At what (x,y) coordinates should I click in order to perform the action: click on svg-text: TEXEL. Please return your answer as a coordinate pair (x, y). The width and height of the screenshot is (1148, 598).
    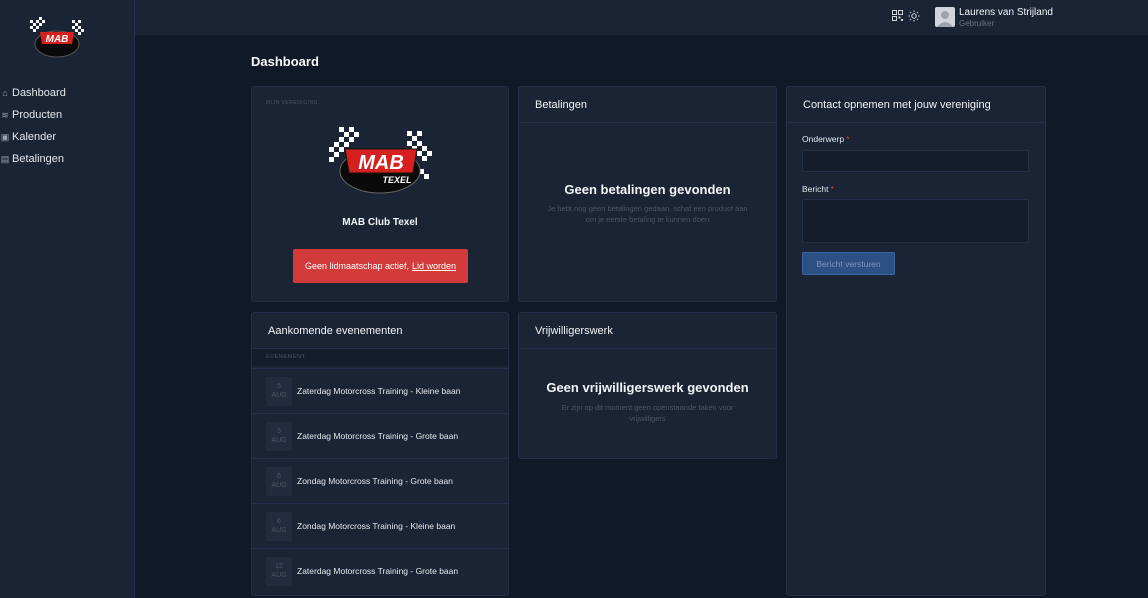
    Looking at the image, I should click on (396, 180).